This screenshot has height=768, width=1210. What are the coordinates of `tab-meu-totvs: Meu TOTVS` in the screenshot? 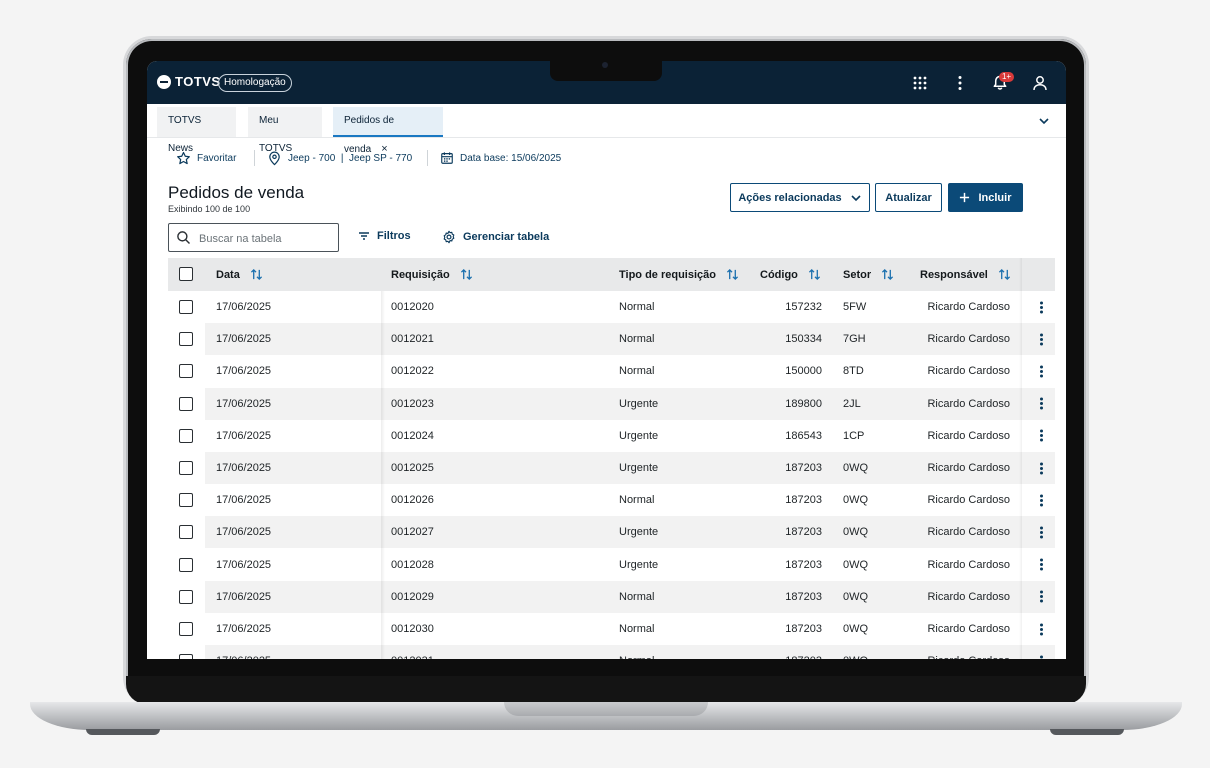 It's located at (285, 130).